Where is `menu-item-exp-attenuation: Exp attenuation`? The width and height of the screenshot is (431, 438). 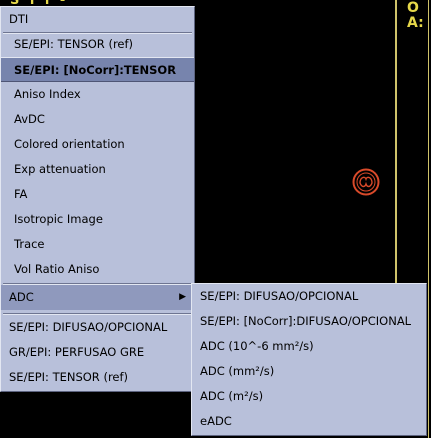
menu-item-exp-attenuation: Exp attenuation is located at coordinates (97, 169).